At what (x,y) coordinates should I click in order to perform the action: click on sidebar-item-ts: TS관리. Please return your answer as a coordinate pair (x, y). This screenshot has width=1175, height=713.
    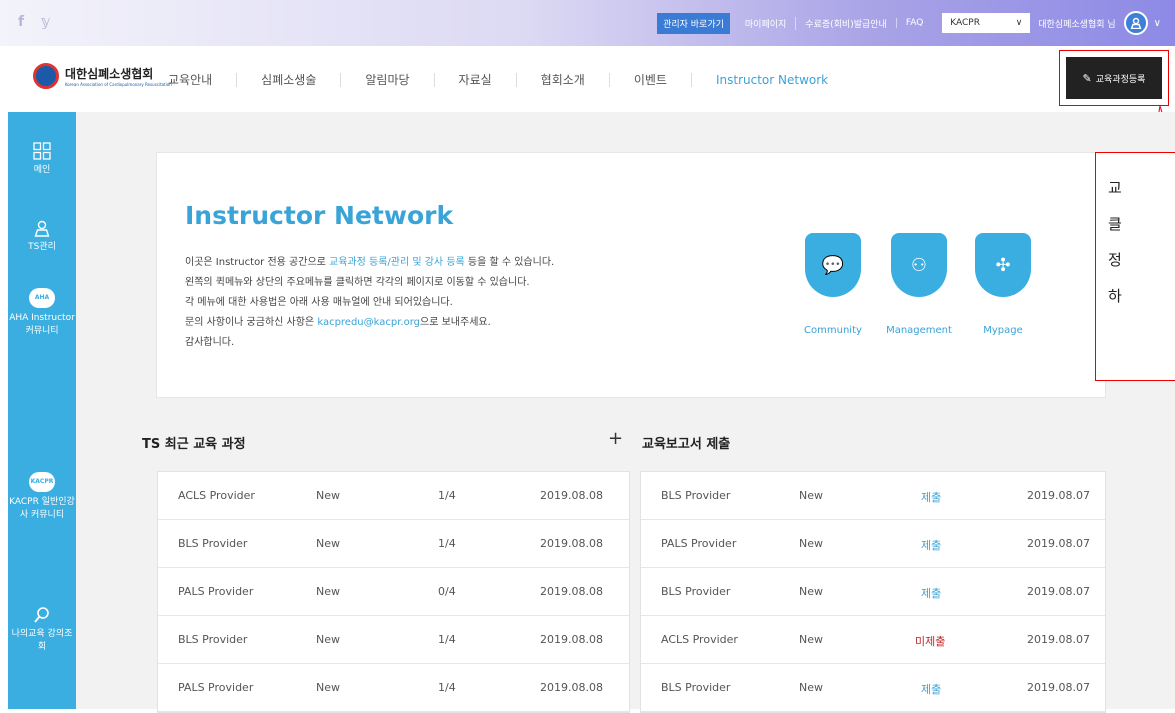
    Looking at the image, I should click on (42, 236).